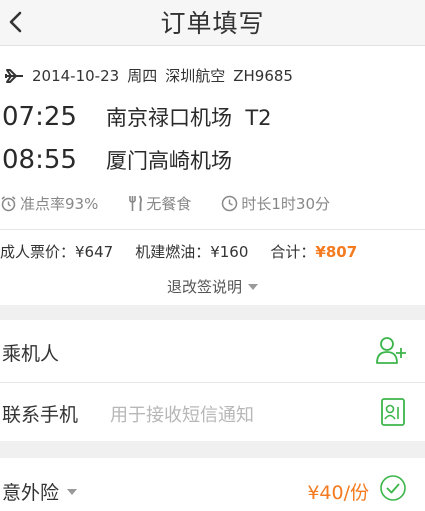 The height and width of the screenshot is (511, 425). I want to click on flight-airline: 深圳航空, so click(195, 76).